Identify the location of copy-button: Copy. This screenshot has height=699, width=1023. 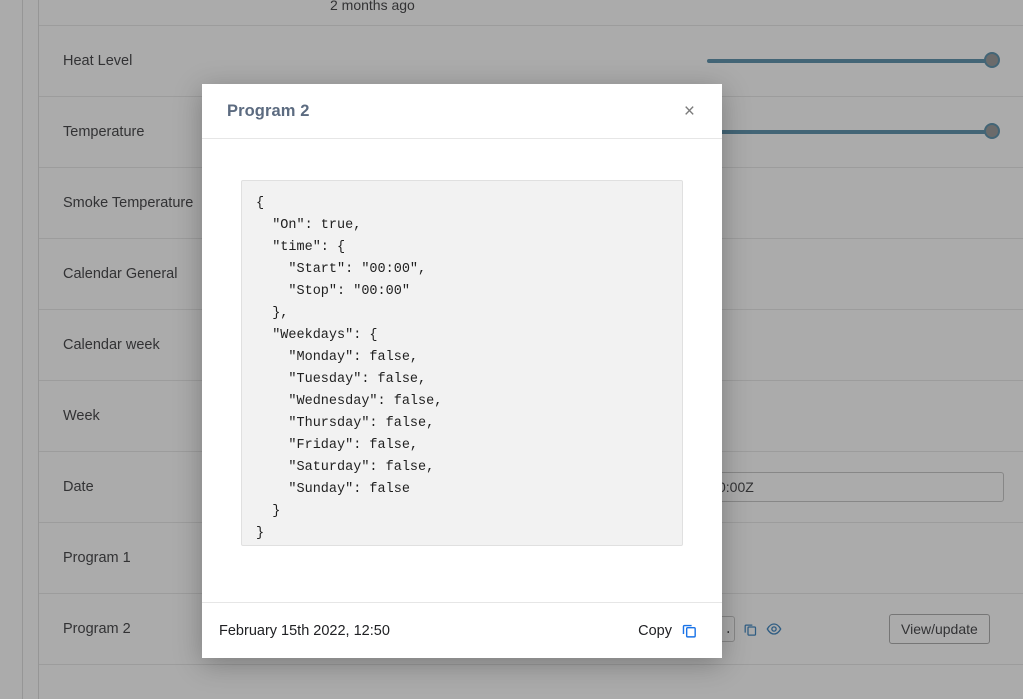
(668, 630).